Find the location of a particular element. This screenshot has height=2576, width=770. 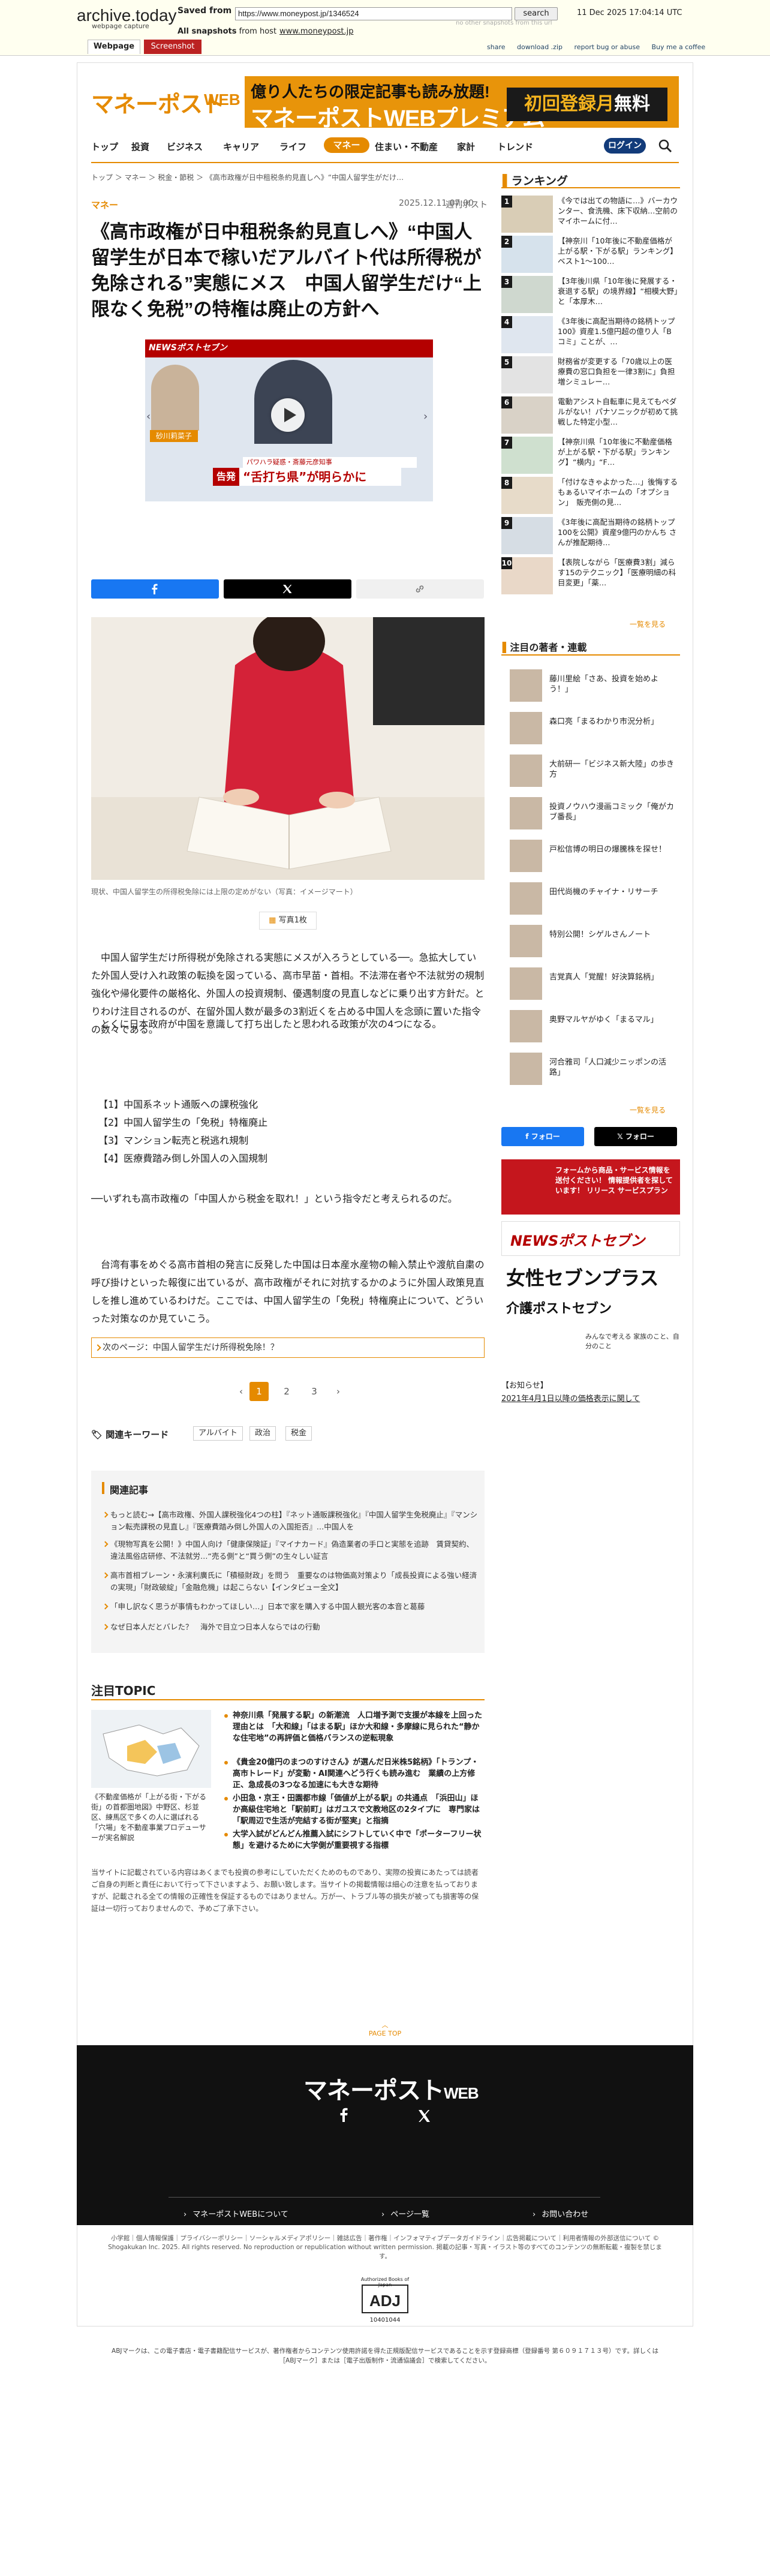

follow-facebook-button: f フォロー is located at coordinates (542, 1136).